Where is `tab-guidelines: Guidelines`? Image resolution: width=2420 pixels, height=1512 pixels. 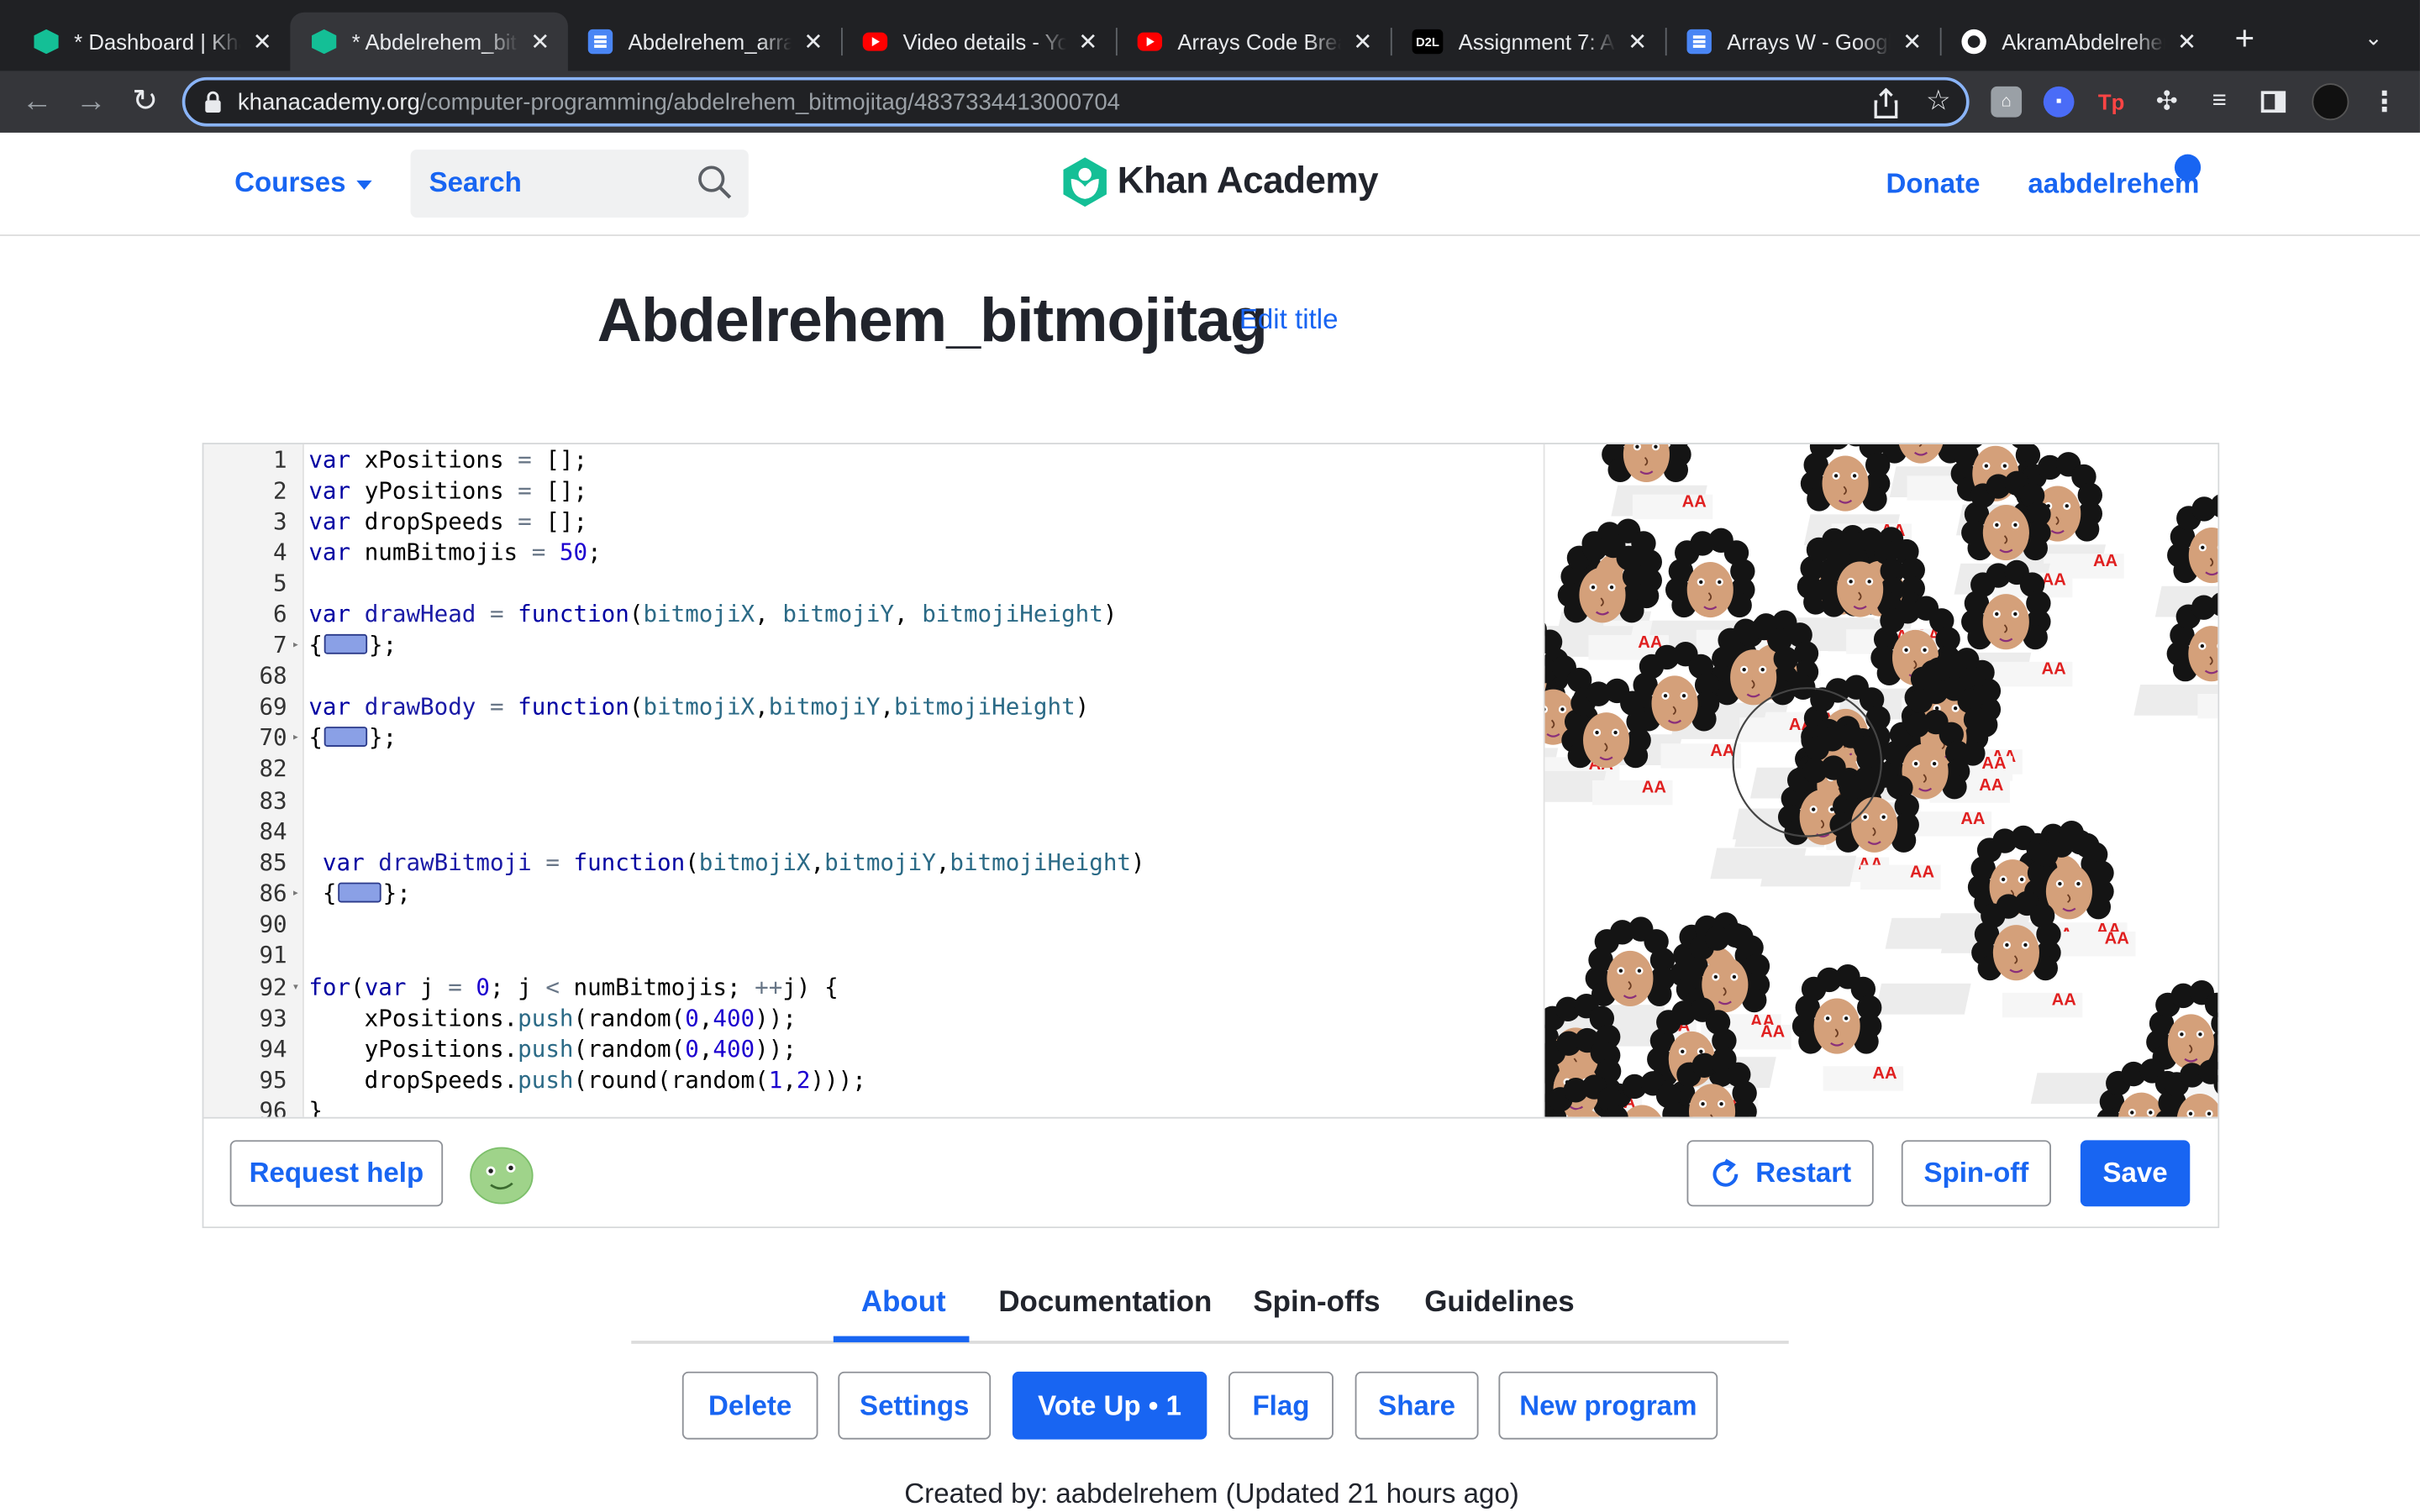 tab-guidelines: Guidelines is located at coordinates (1499, 1303).